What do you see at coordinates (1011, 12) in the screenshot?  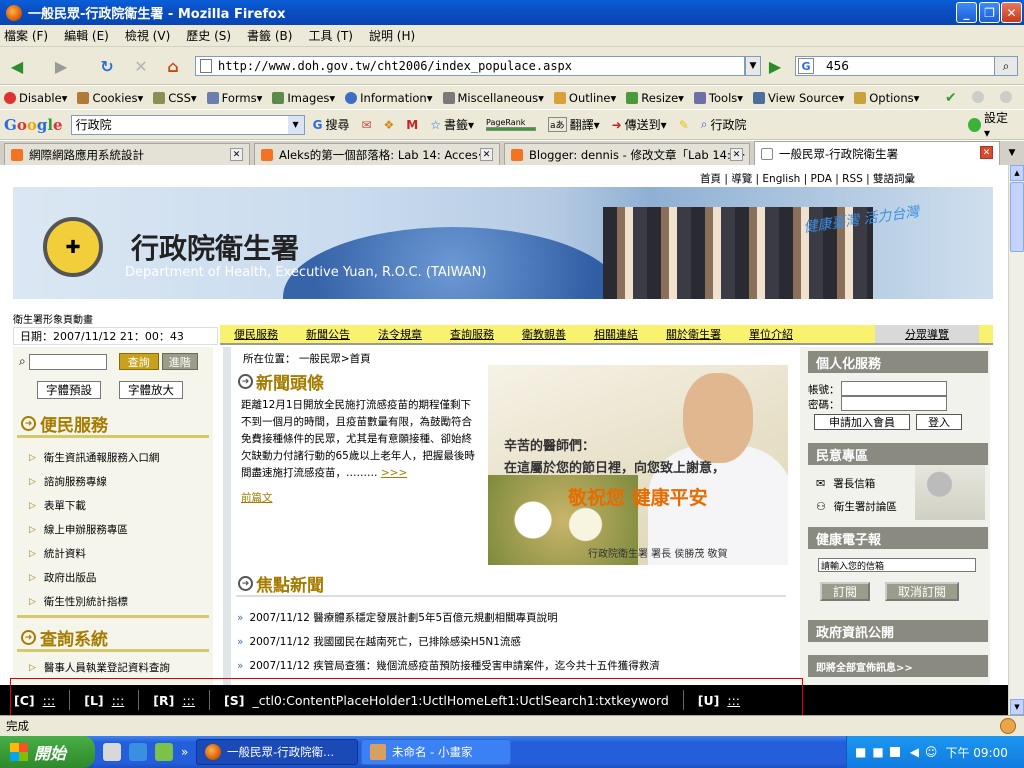 I see `close-button: ✕` at bounding box center [1011, 12].